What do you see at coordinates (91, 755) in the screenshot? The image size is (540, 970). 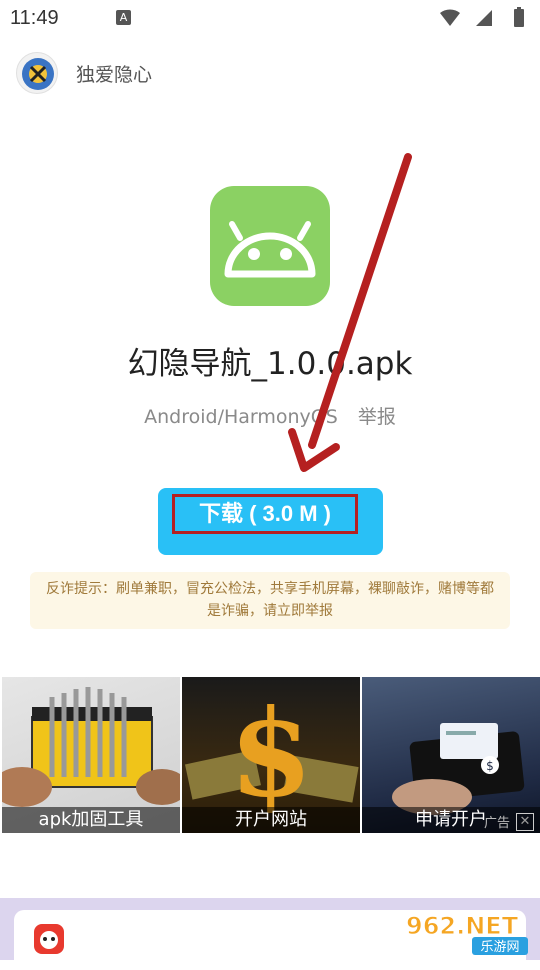 I see `banner-apk-tool: apk加固工具` at bounding box center [91, 755].